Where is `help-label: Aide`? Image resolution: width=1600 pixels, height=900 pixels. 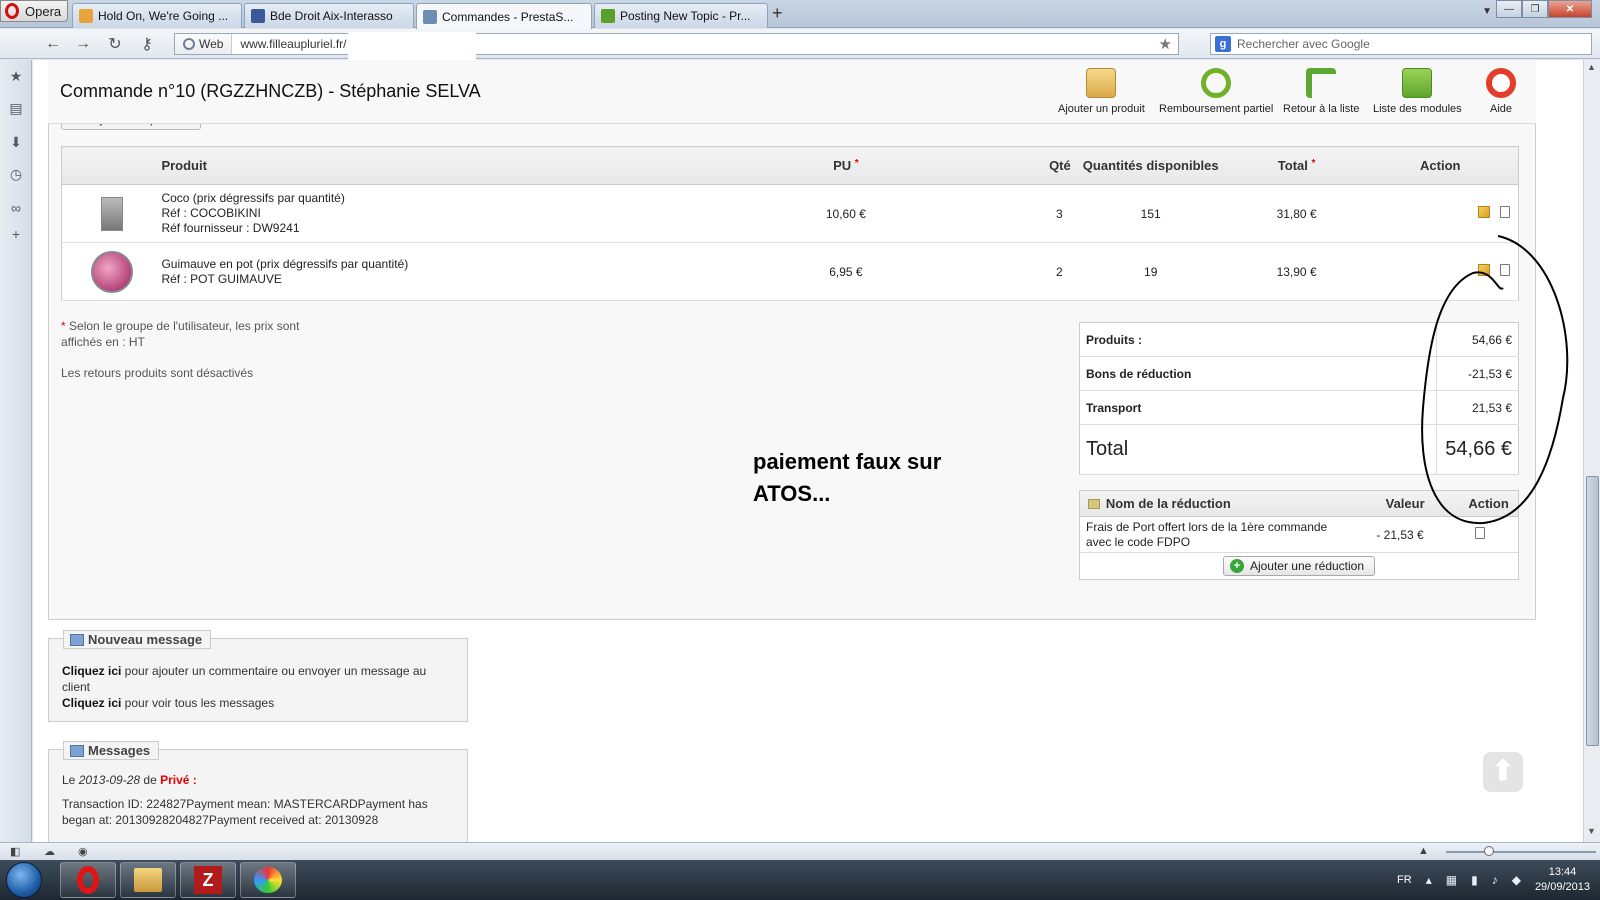
help-label: Aide is located at coordinates (1501, 109).